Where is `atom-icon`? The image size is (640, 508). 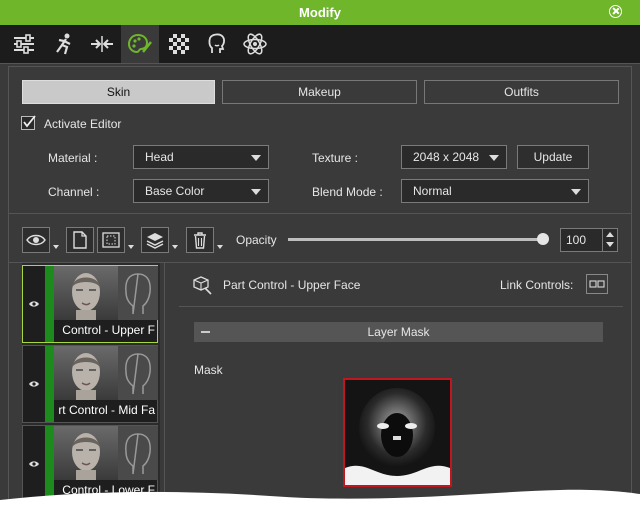 atom-icon is located at coordinates (255, 44).